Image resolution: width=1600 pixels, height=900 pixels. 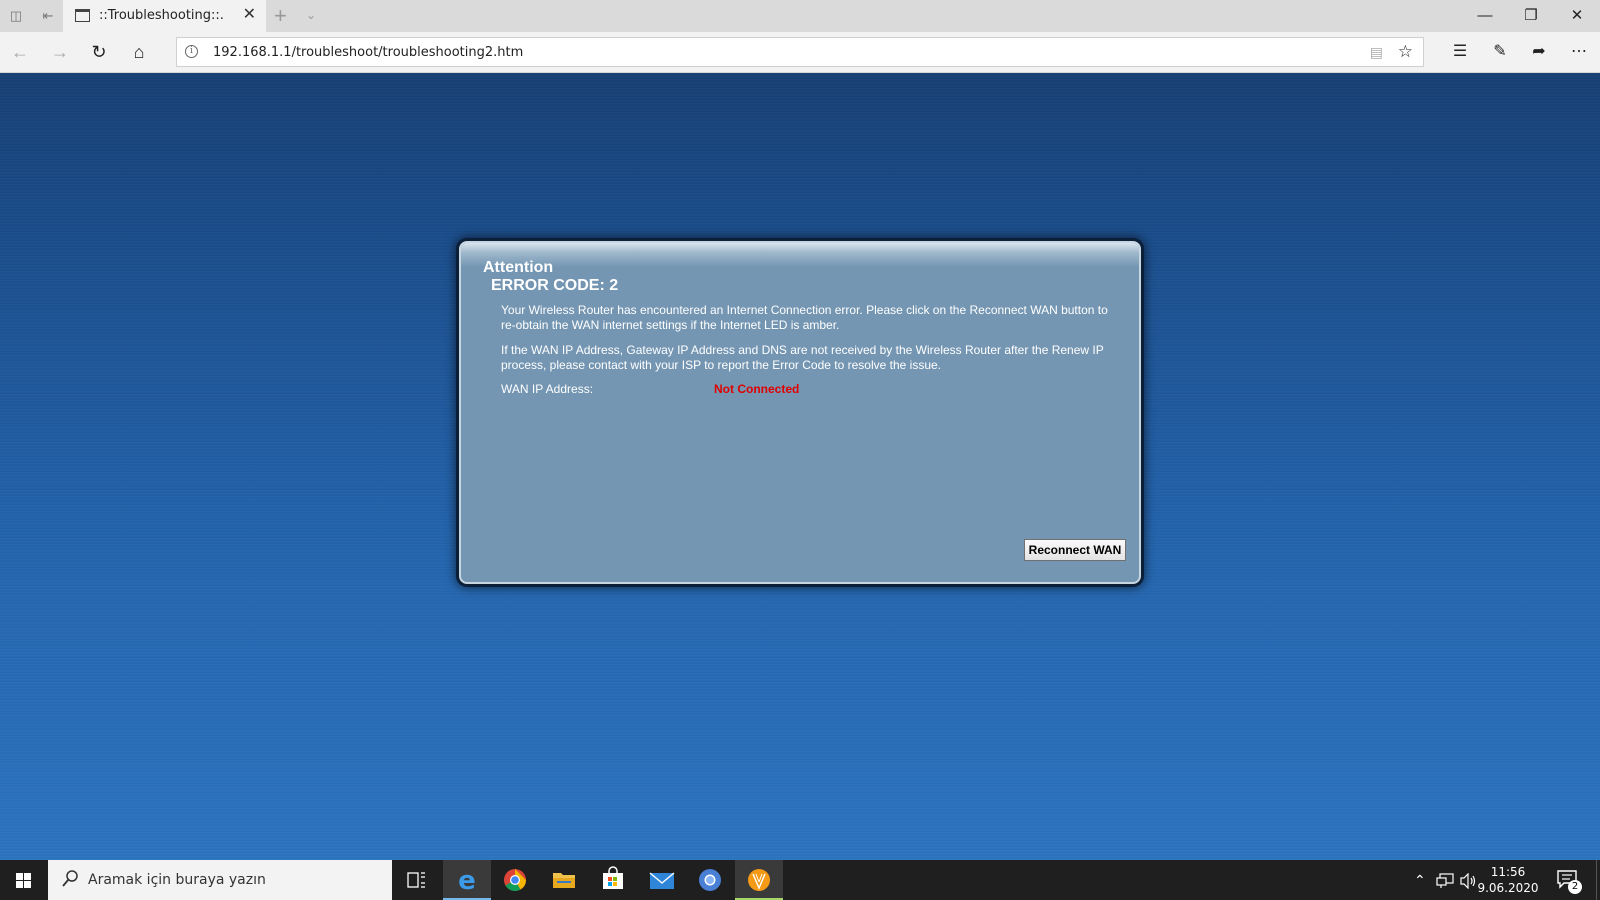 I want to click on taskbar-media-app, so click(x=759, y=880).